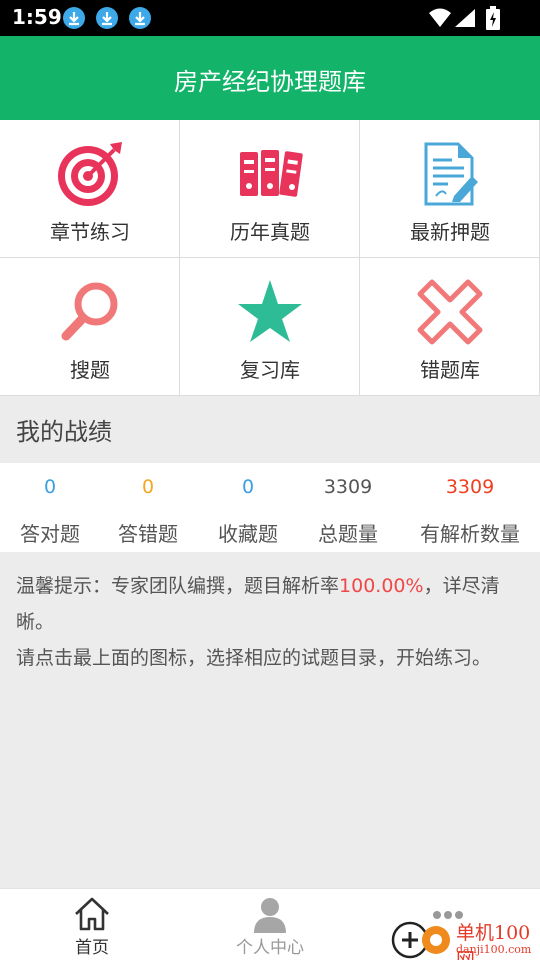 The height and width of the screenshot is (960, 540). I want to click on tab-label: 首页, so click(92, 948).